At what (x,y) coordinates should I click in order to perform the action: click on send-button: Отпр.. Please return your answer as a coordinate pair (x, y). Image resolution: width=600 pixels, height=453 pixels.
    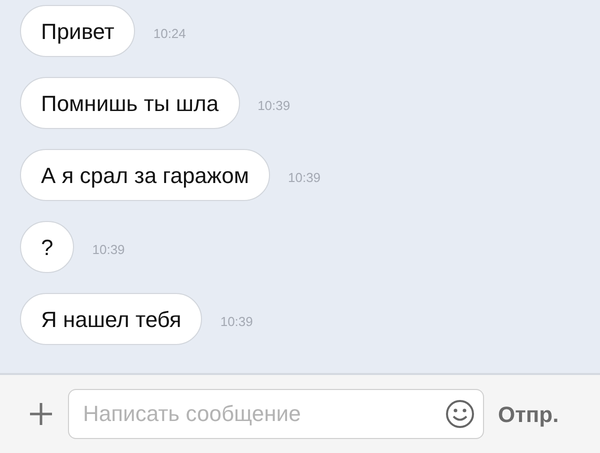
    Looking at the image, I should click on (528, 414).